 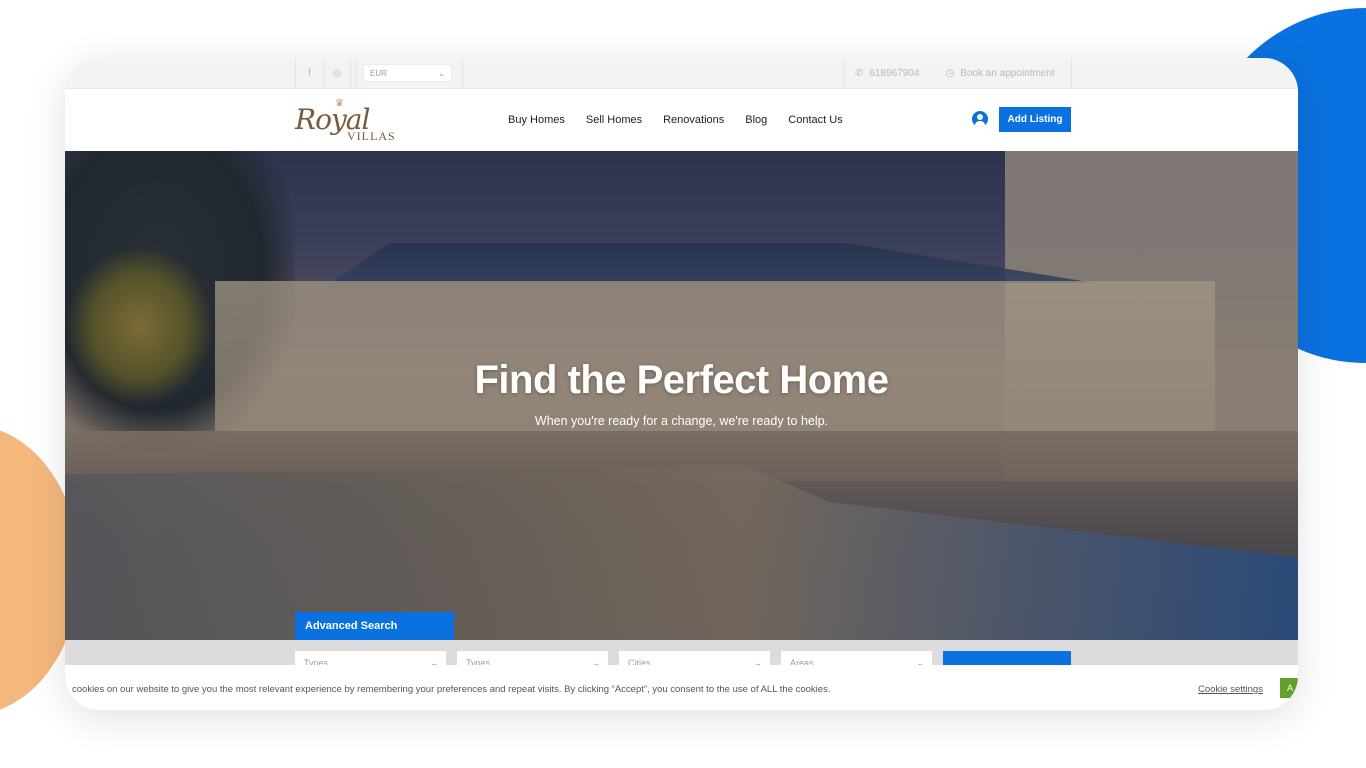 I want to click on contact-info: ✆ 618967904 ◷ Book an appointment, so click(x=958, y=73).